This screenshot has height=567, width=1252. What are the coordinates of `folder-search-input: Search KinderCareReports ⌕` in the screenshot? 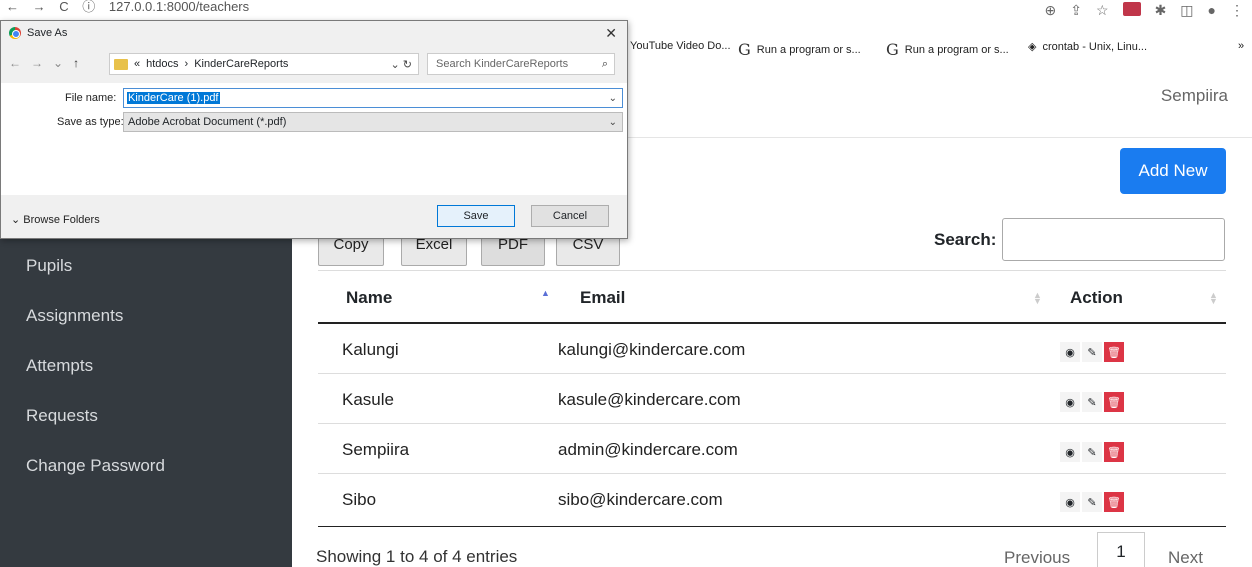 It's located at (521, 64).